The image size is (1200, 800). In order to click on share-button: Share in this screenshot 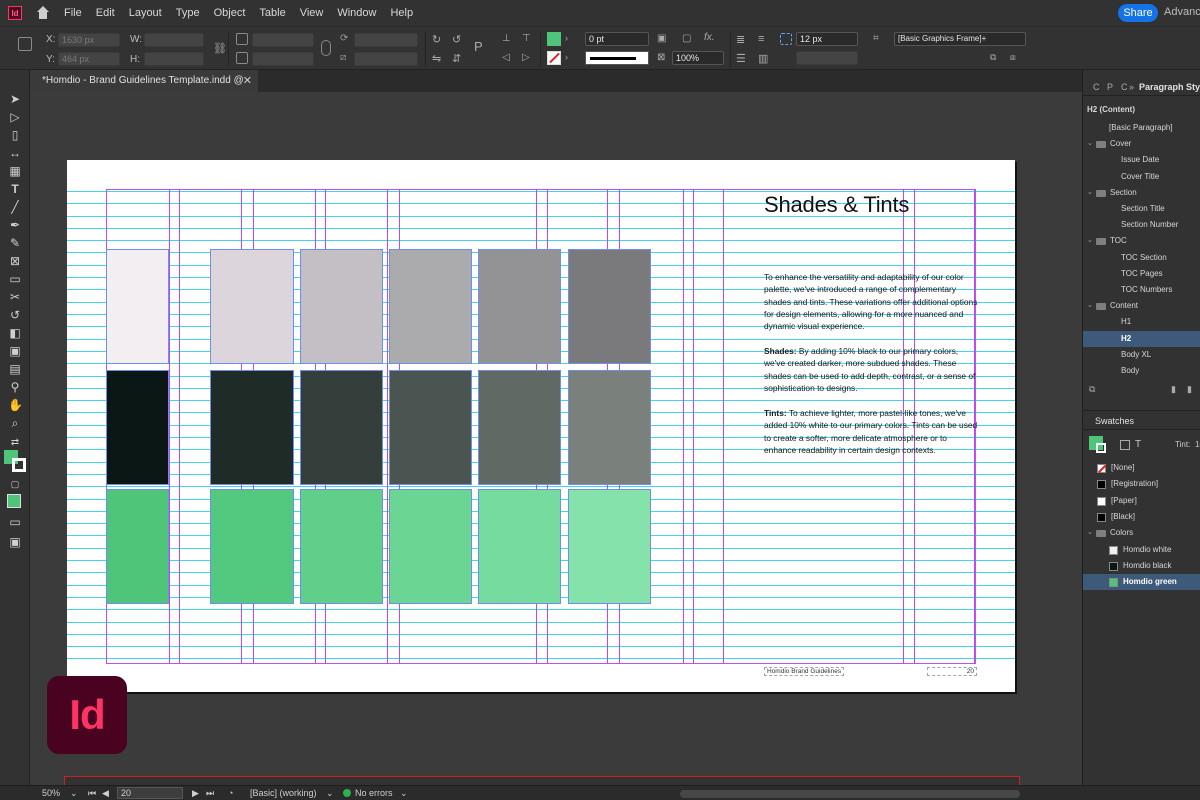, I will do `click(1138, 13)`.